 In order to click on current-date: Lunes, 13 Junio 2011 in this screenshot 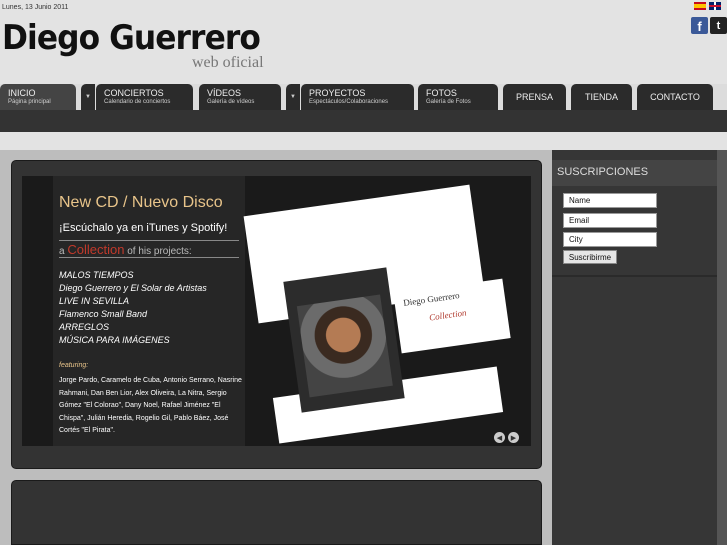, I will do `click(35, 7)`.